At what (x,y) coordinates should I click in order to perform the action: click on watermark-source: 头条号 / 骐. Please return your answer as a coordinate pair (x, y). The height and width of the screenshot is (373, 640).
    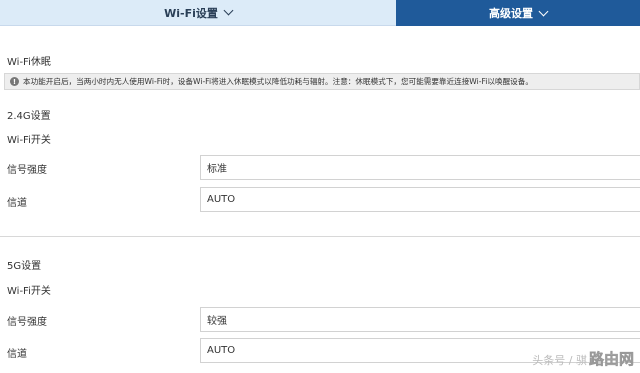
    Looking at the image, I should click on (559, 360).